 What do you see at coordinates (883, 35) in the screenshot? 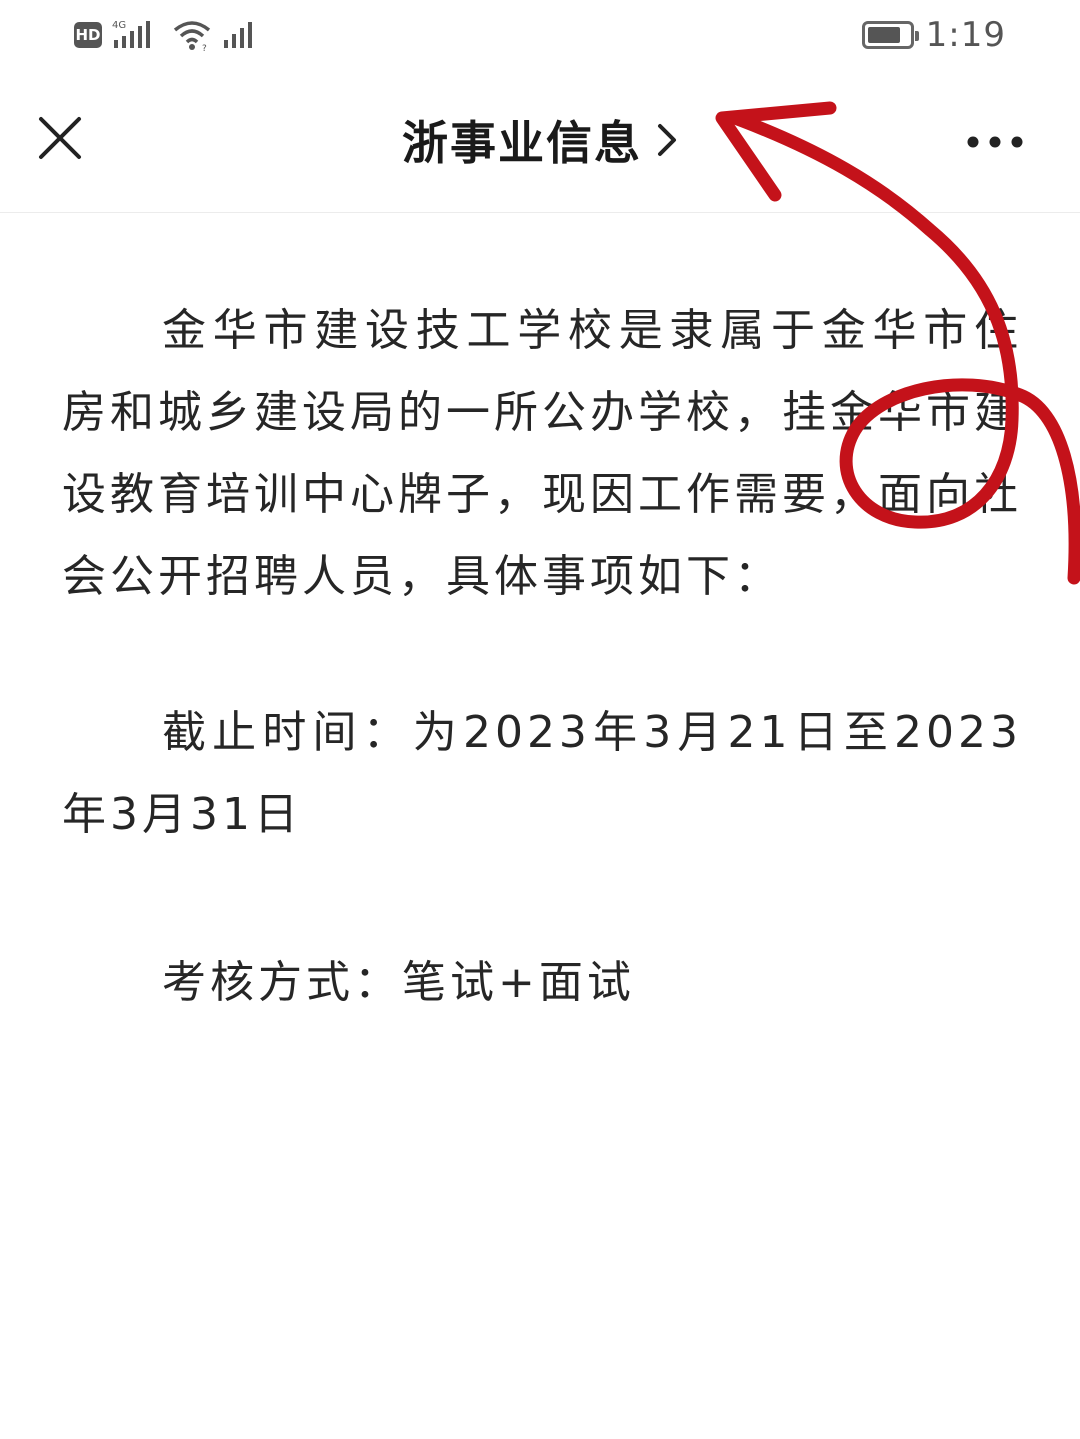
I see `battery-level` at bounding box center [883, 35].